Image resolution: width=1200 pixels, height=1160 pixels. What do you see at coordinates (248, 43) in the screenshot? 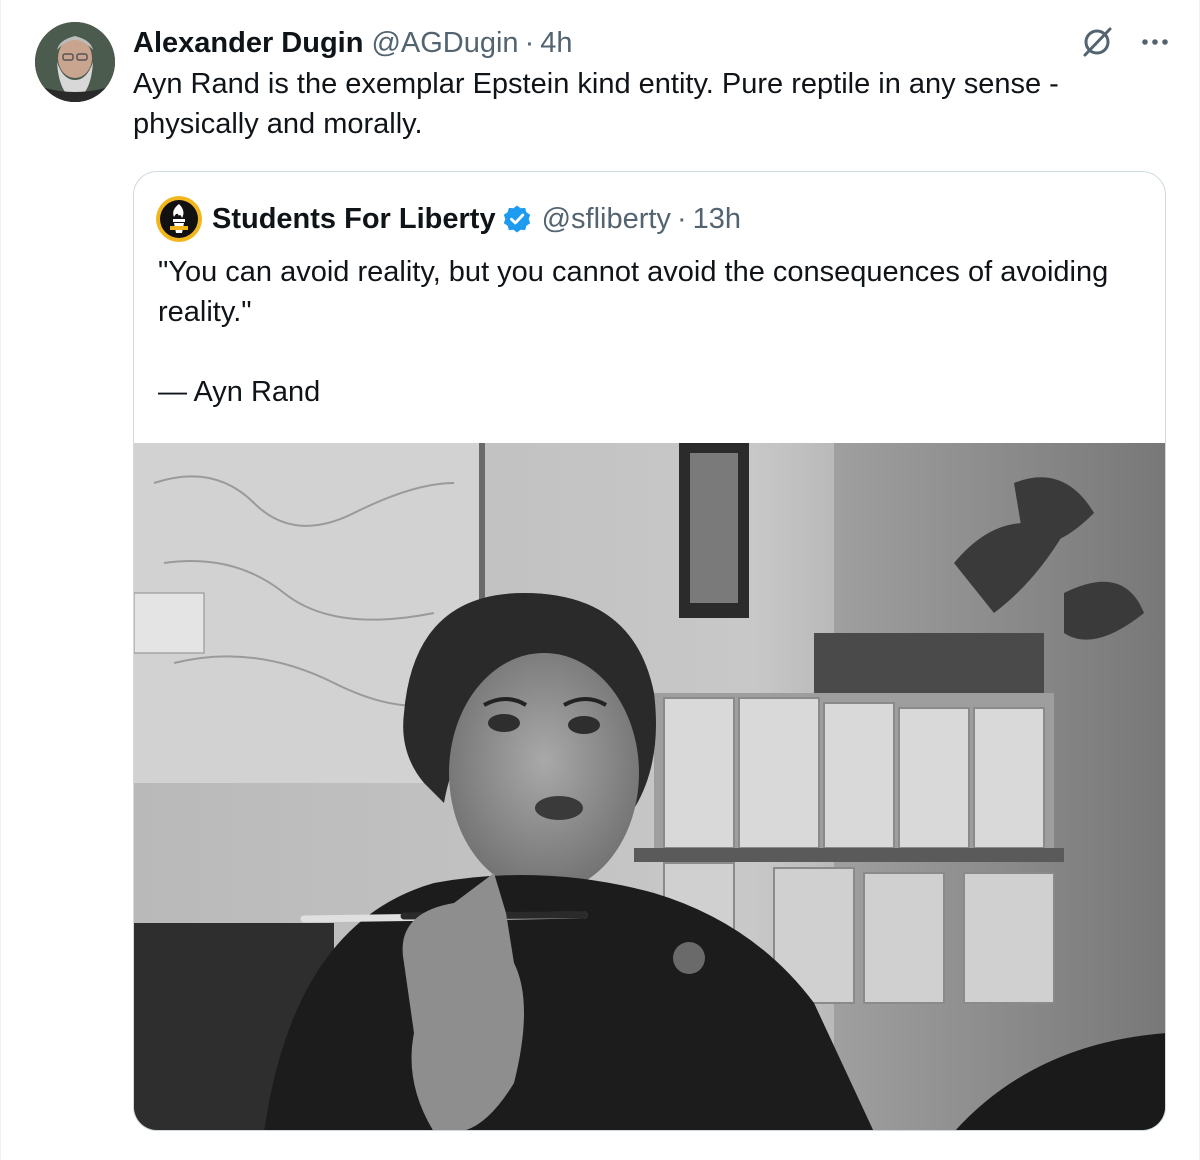
I see `author-name: Alexander Dugin` at bounding box center [248, 43].